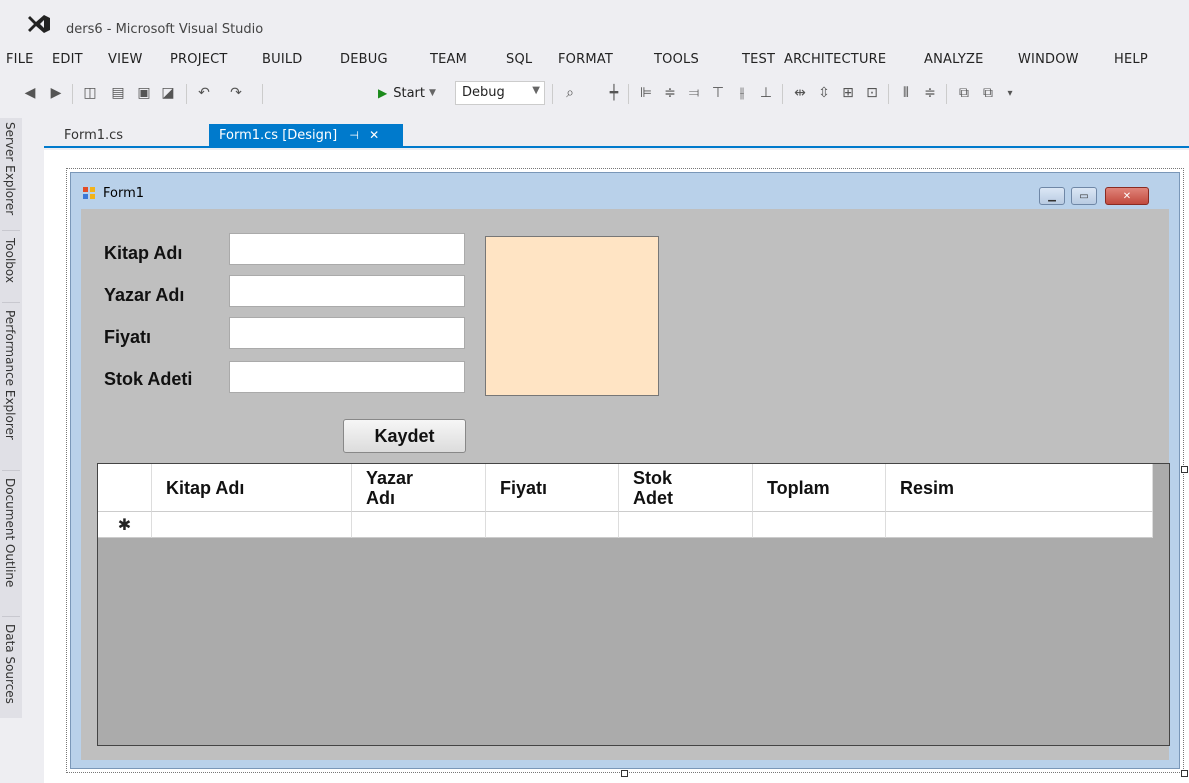 This screenshot has height=783, width=1189. I want to click on menu-architecture: ARCHITECTURE, so click(835, 59).